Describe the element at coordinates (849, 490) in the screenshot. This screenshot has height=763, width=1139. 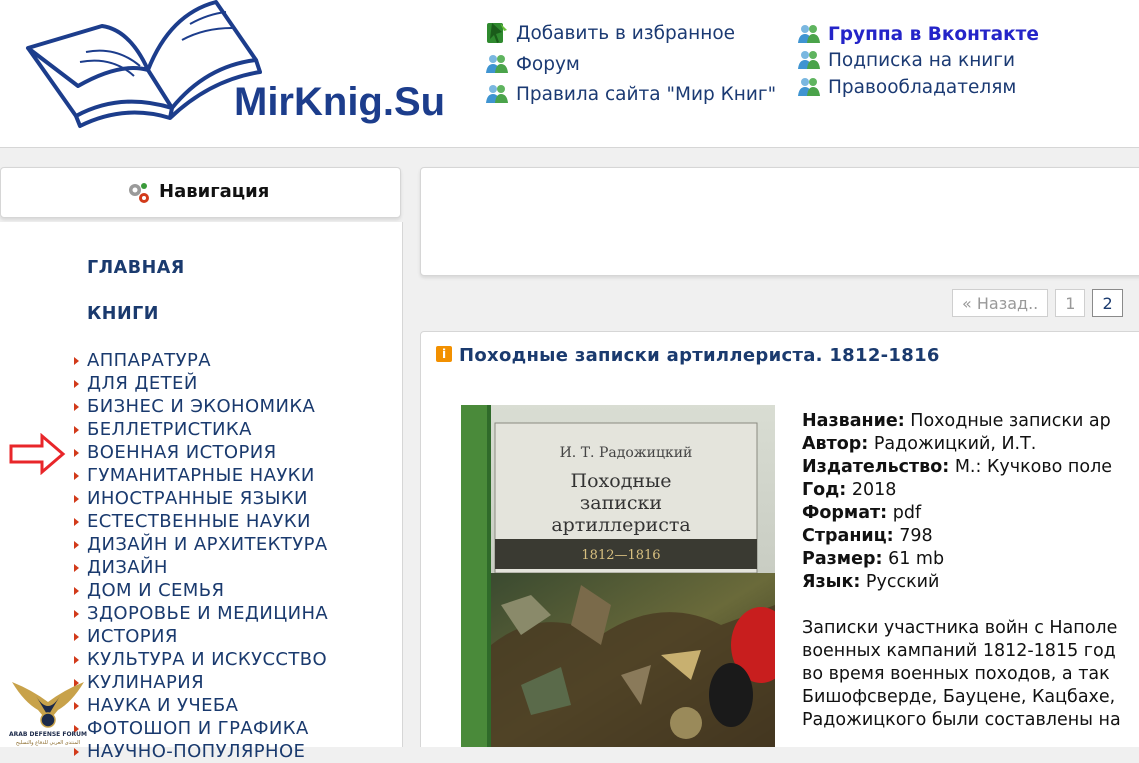
I see `detail-row-year: Год: 2018` at that location.